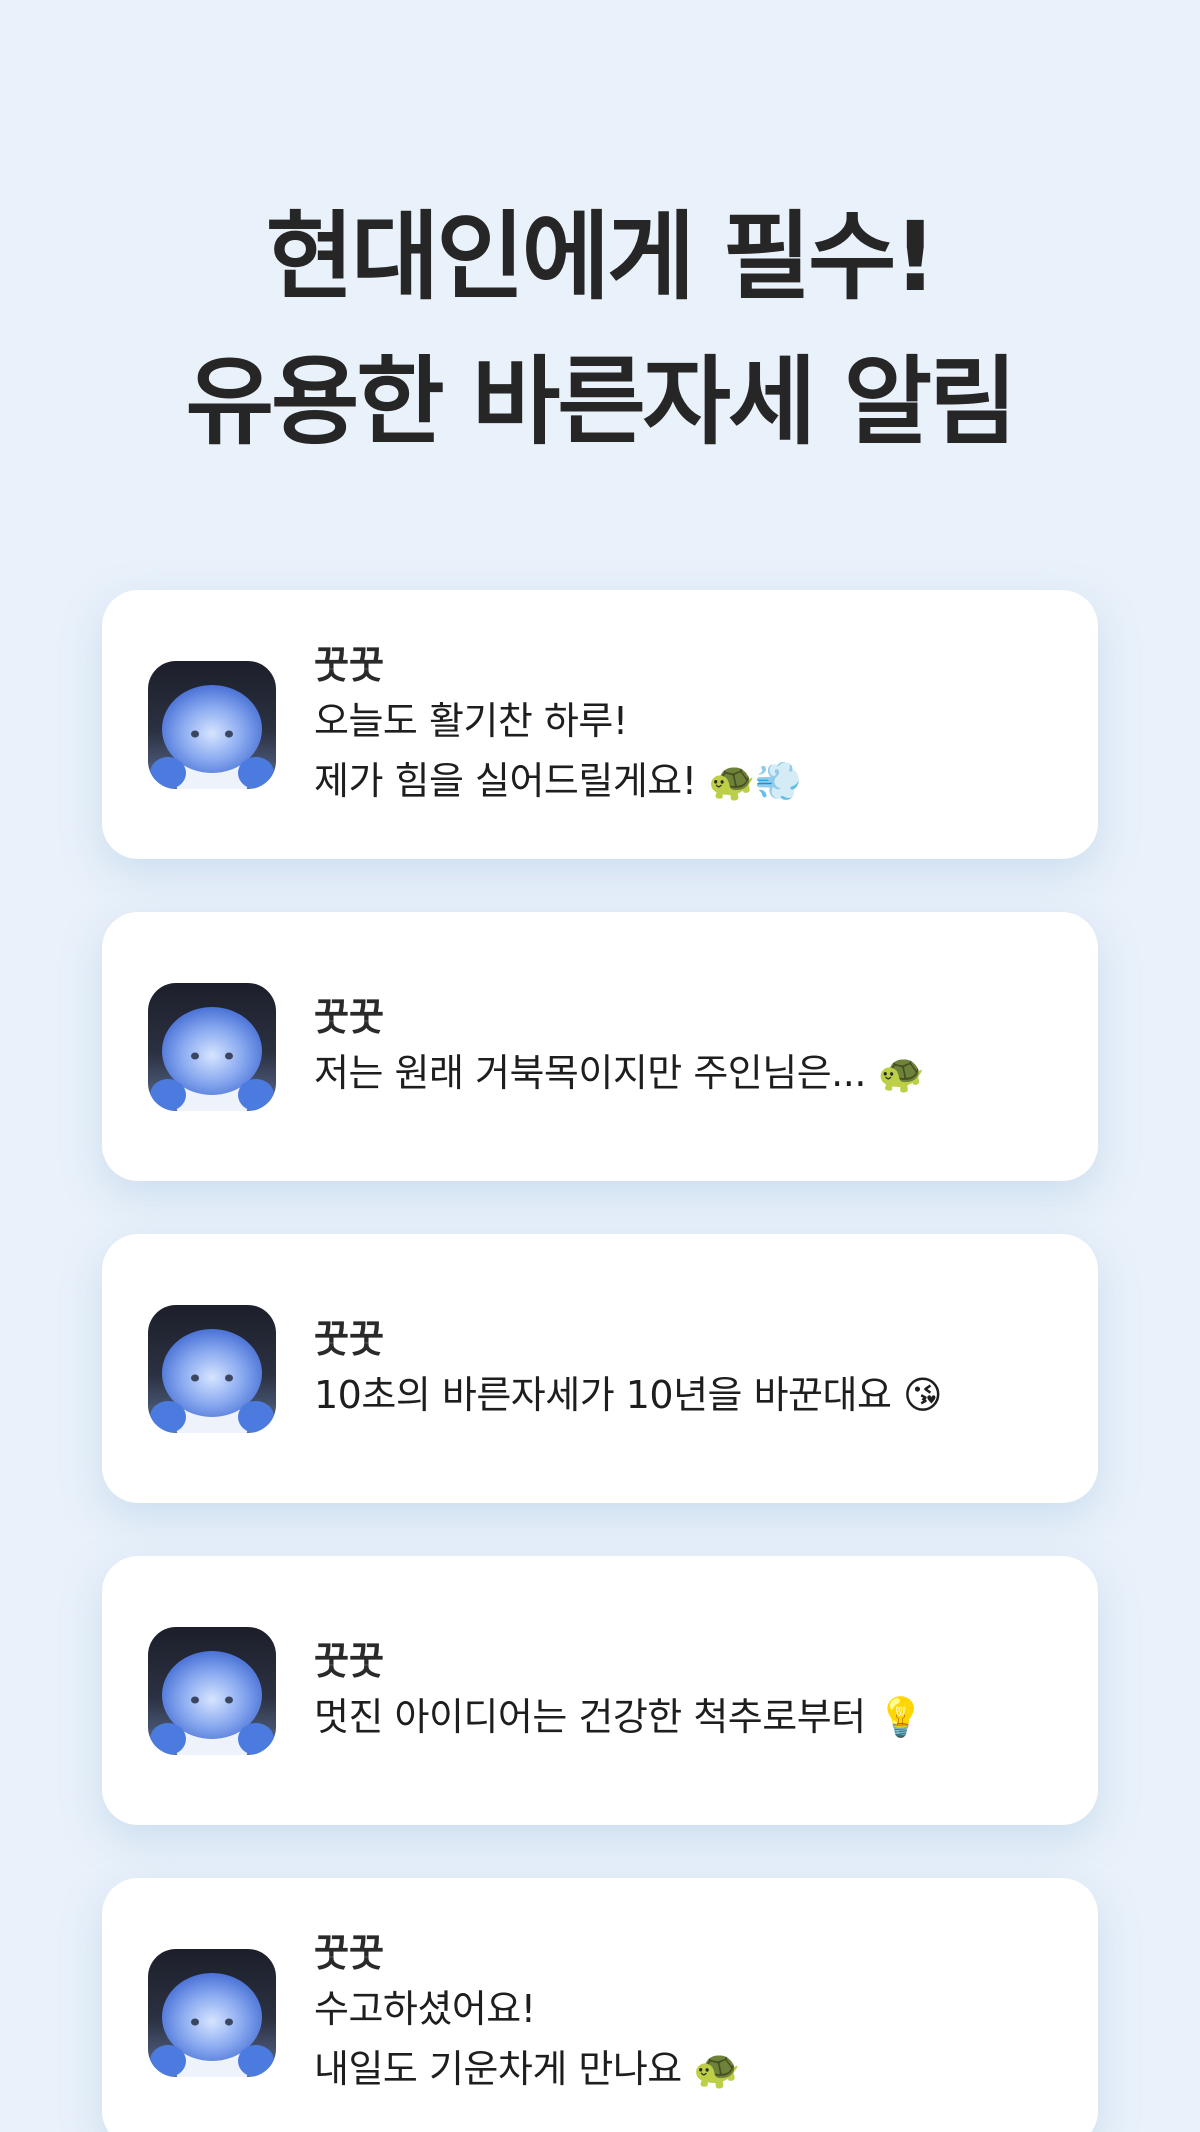 The image size is (1200, 2132). Describe the element at coordinates (686, 1368) in the screenshot. I see `notification-content: 꿋꿋 10초의 바른자세가 10년을 바꾼대요 😘` at that location.